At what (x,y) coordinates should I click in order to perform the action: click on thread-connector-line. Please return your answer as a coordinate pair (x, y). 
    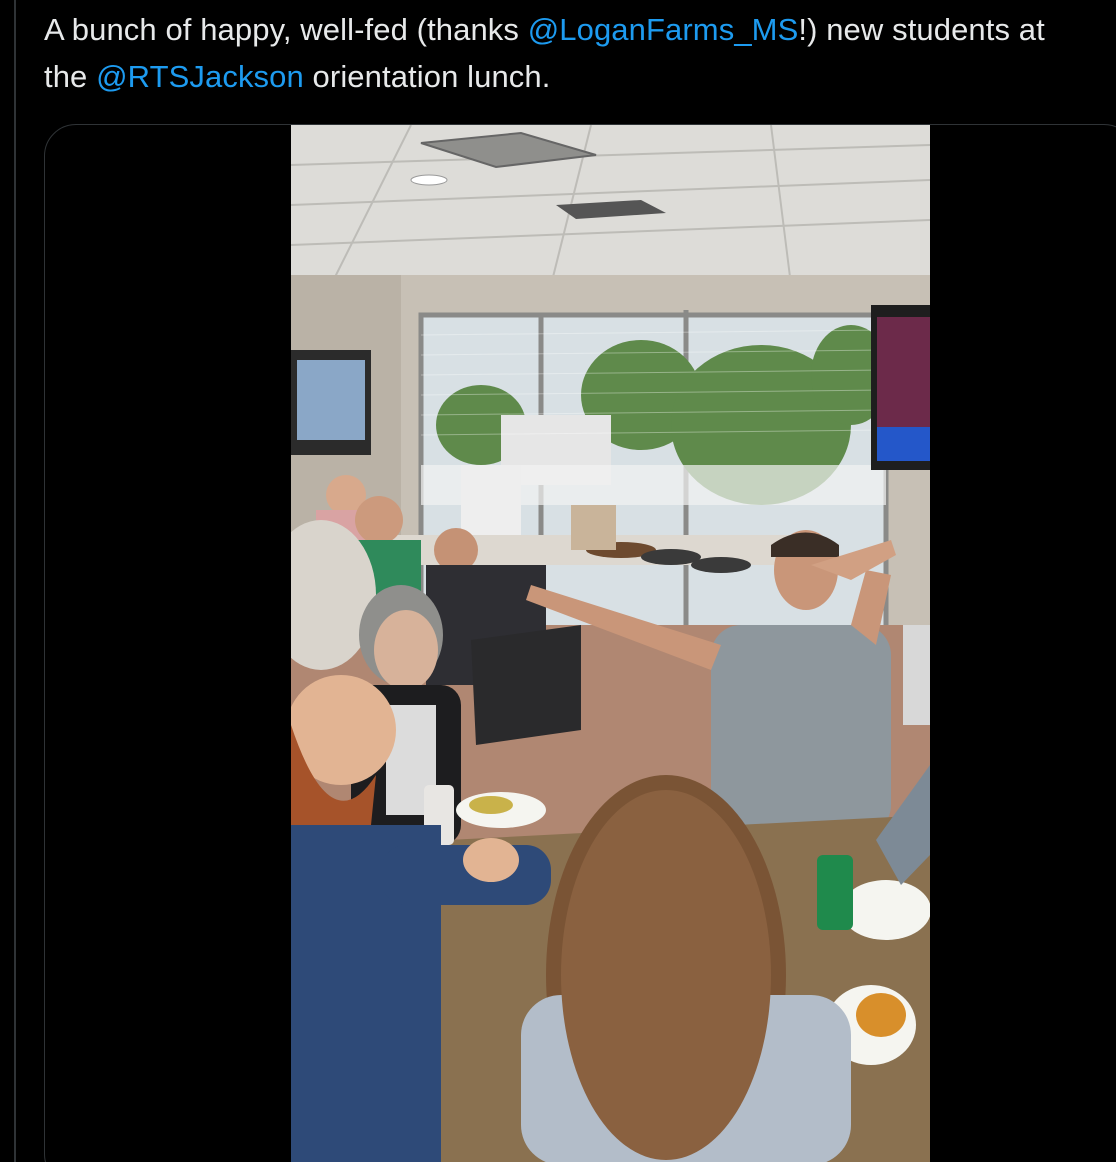
    Looking at the image, I should click on (15, 581).